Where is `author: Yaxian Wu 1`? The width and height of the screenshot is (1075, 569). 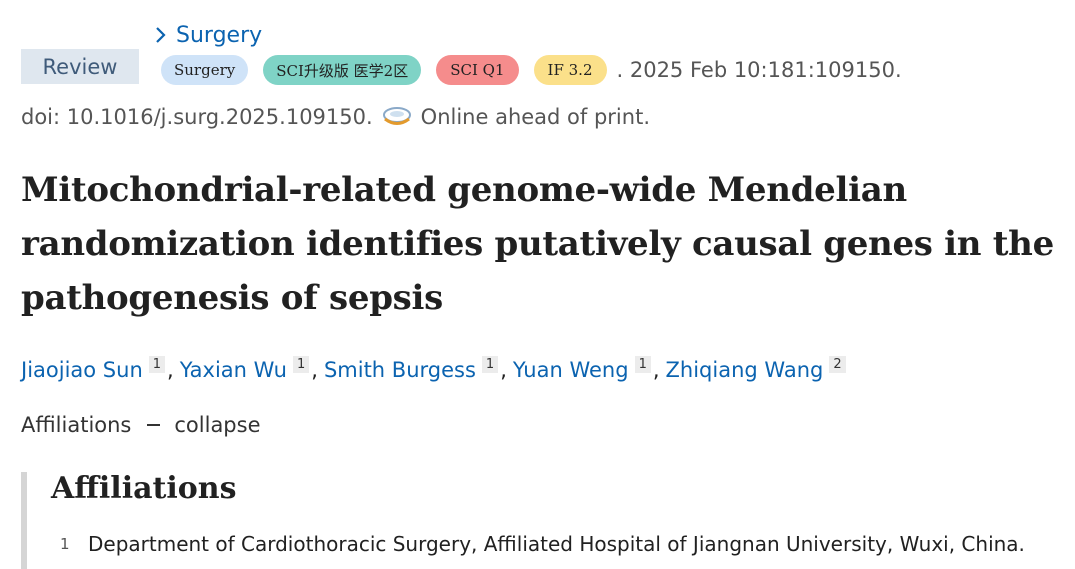
author: Yaxian Wu 1 is located at coordinates (245, 369).